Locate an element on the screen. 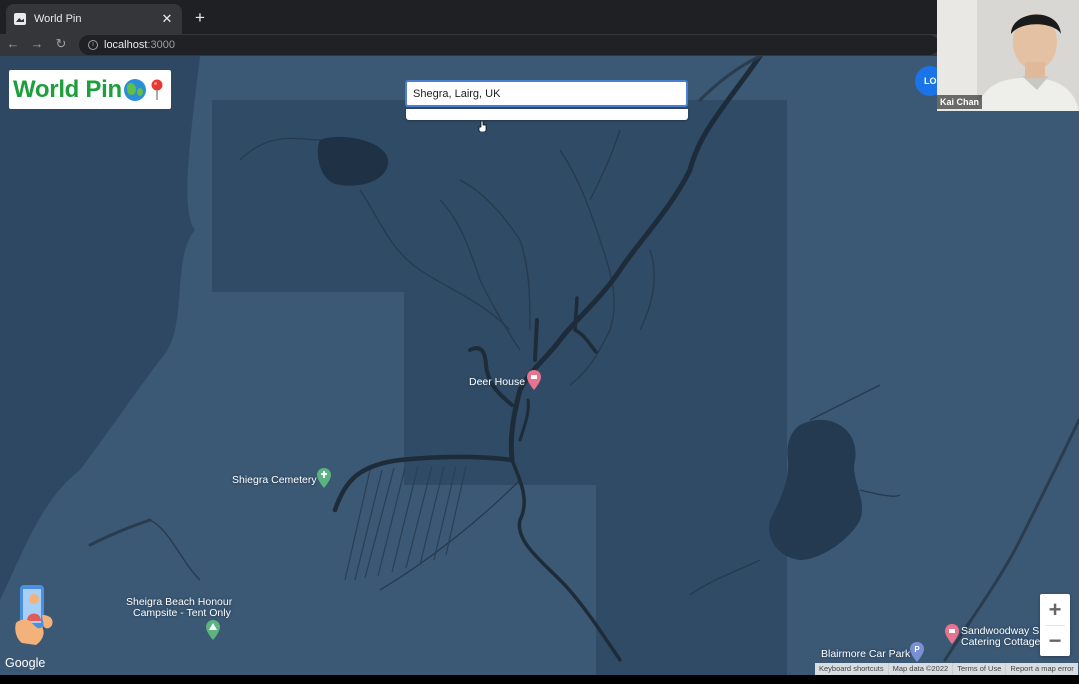  new-tab-button: + is located at coordinates (200, 18).